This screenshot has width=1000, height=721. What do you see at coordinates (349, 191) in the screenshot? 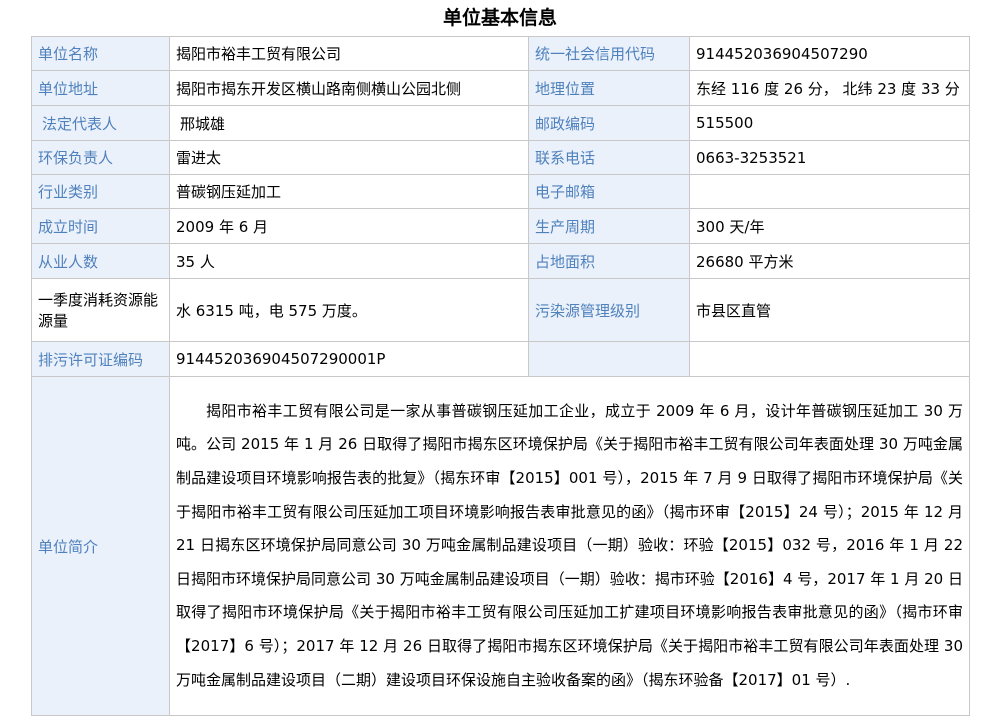
I see `value-industry: 普碳钢压延加工` at bounding box center [349, 191].